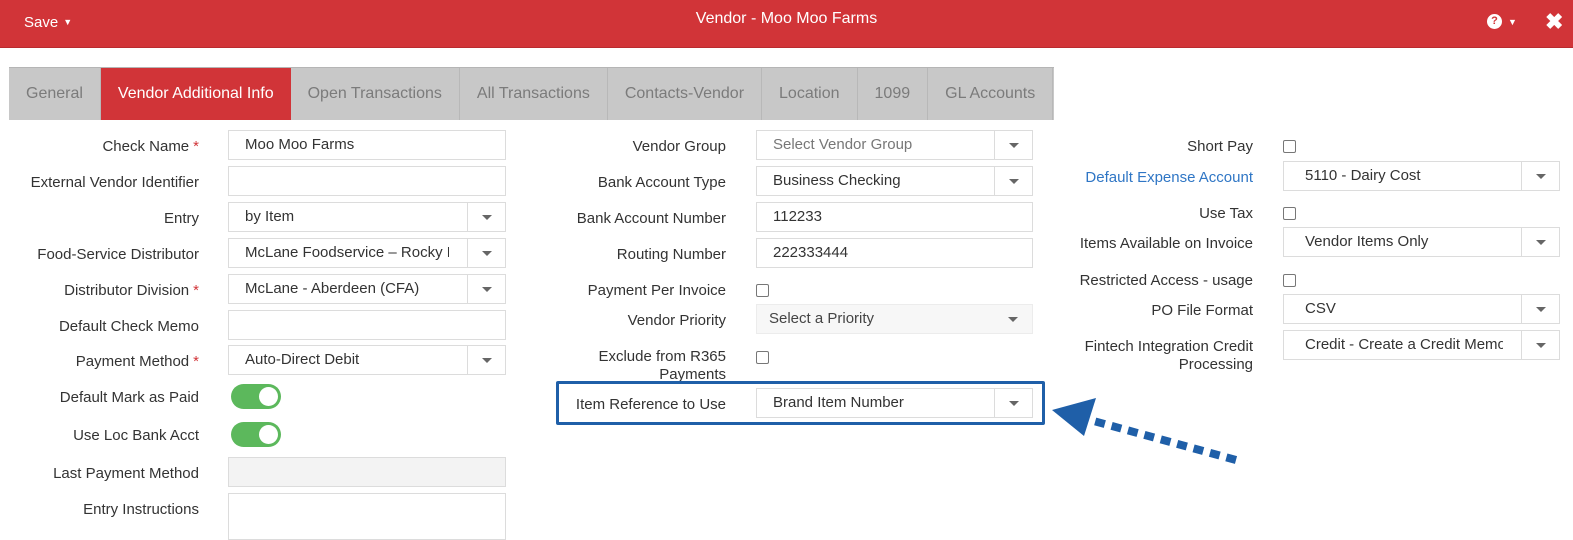 The image size is (1573, 540). I want to click on vendor-priority-select: Select a Priority, so click(894, 319).